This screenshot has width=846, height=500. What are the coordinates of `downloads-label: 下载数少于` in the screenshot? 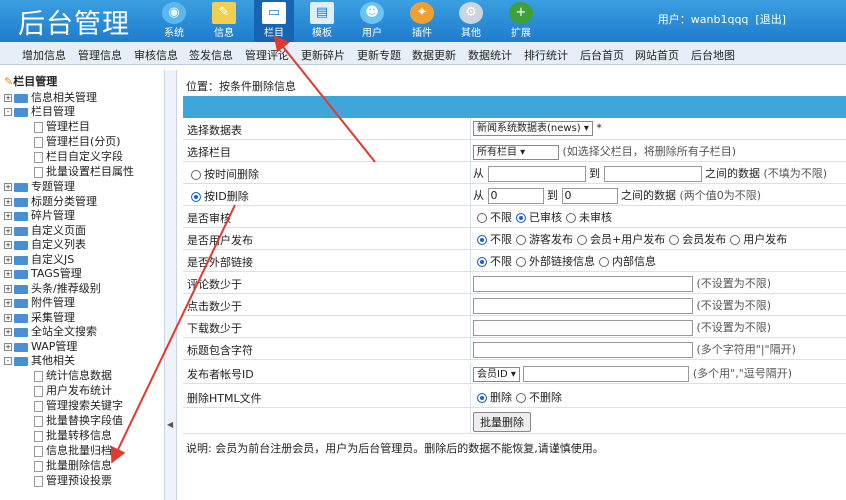 It's located at (214, 328).